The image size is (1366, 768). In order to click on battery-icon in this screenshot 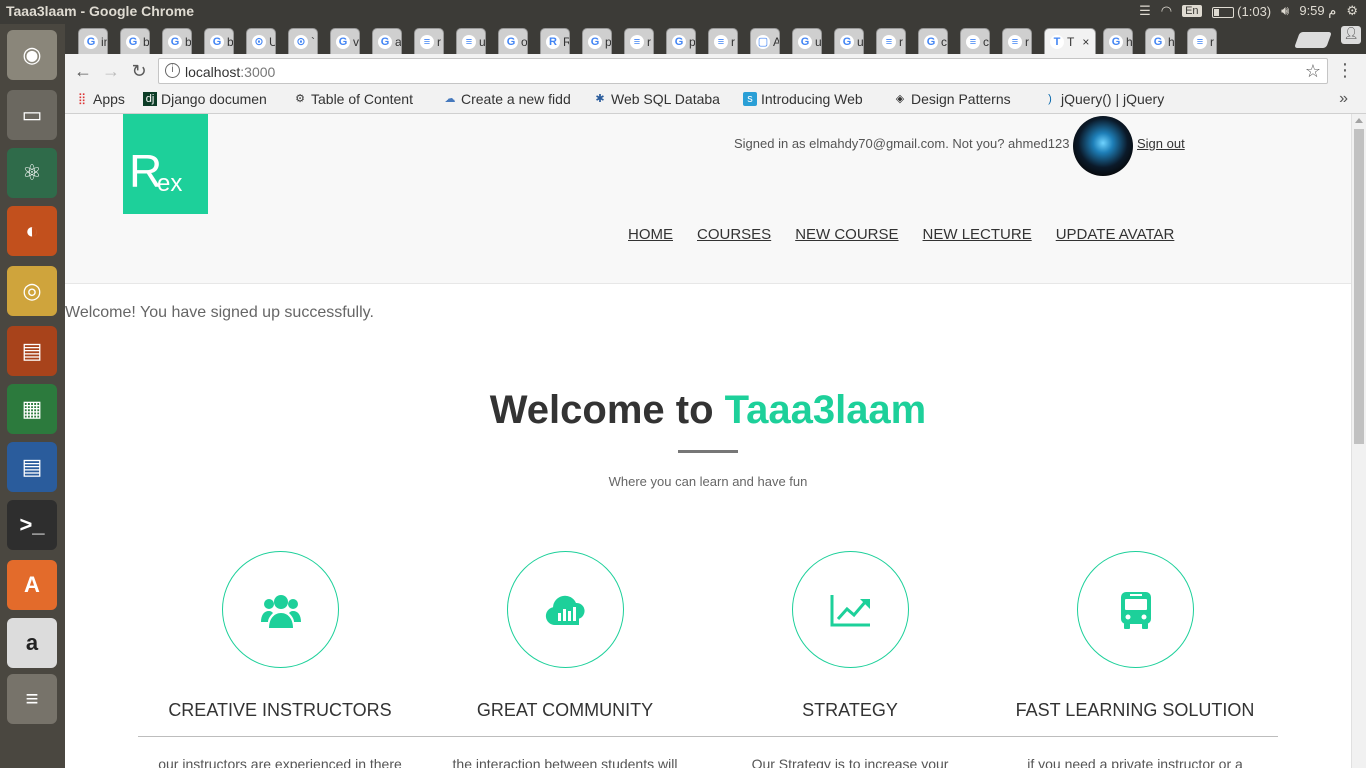, I will do `click(1222, 12)`.